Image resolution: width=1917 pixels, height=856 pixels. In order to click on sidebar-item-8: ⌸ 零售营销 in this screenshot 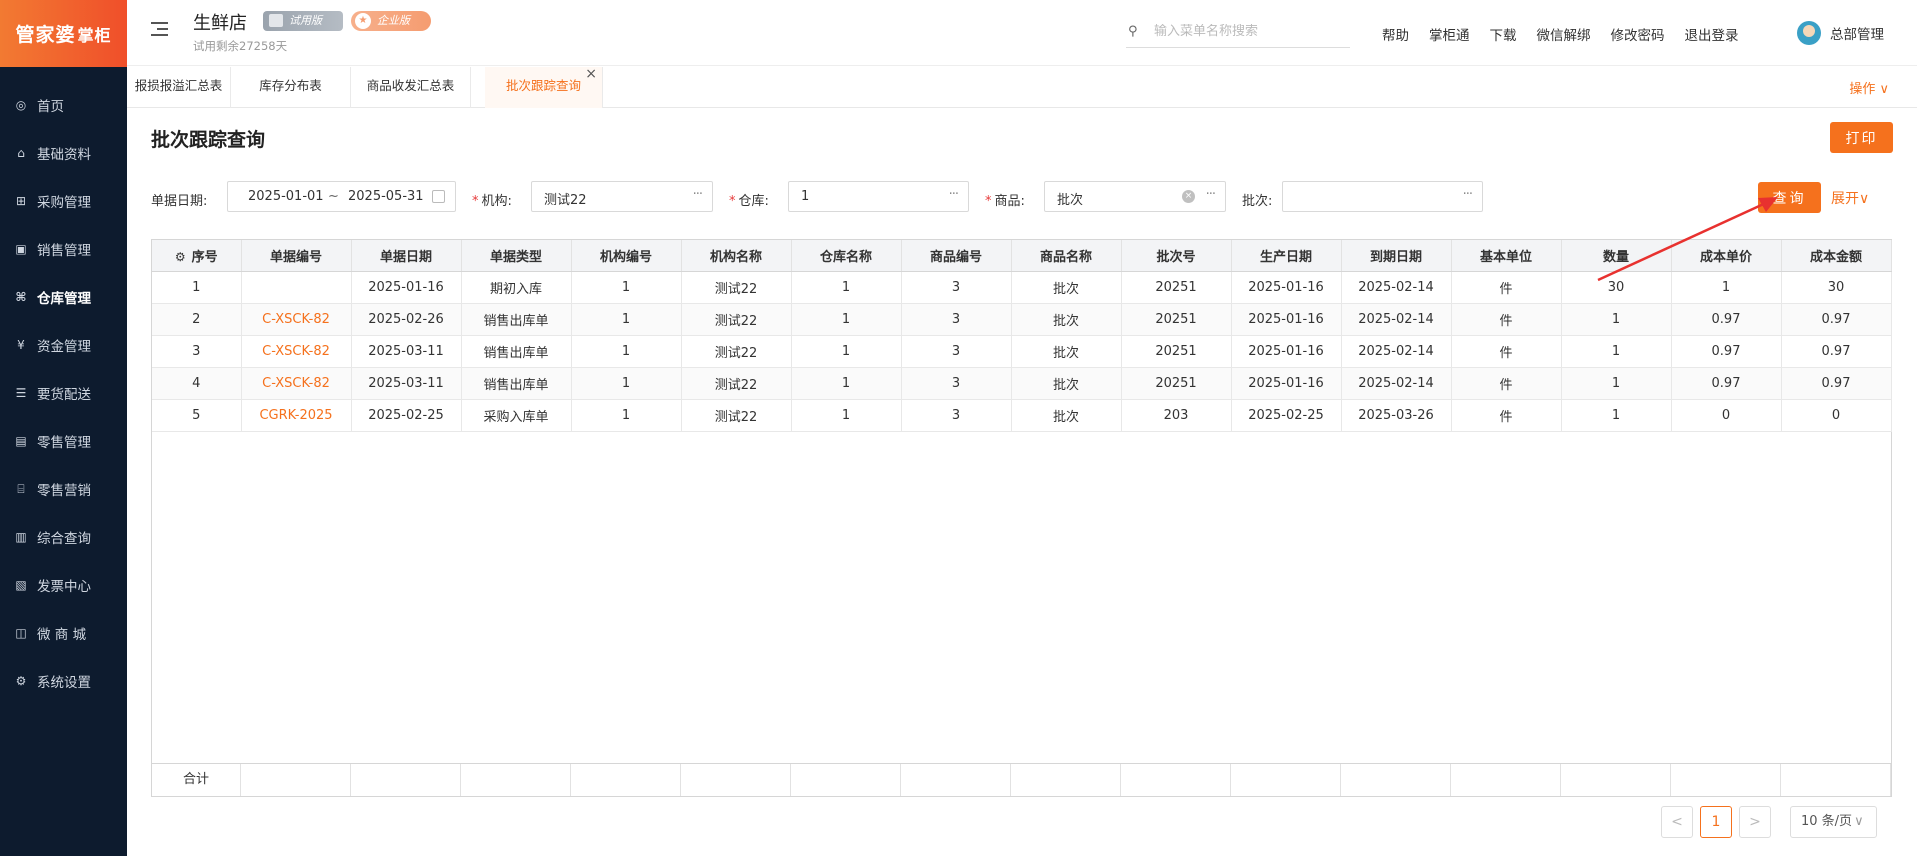, I will do `click(63, 489)`.